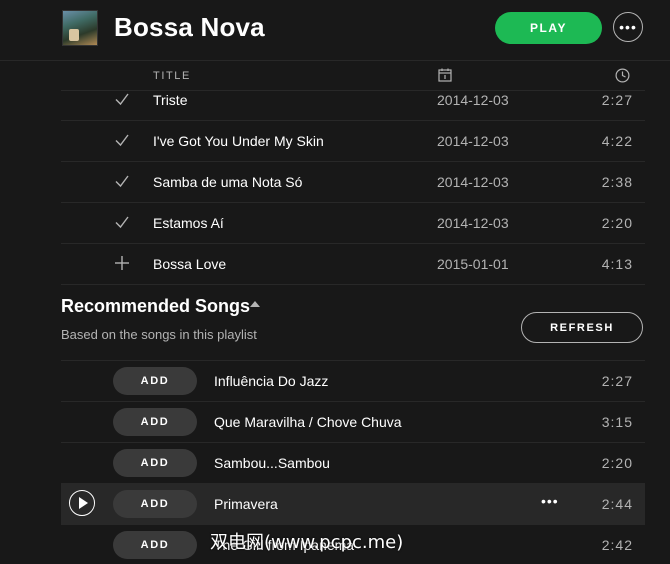  What do you see at coordinates (272, 463) in the screenshot?
I see `song-title: Sambou...Sambou` at bounding box center [272, 463].